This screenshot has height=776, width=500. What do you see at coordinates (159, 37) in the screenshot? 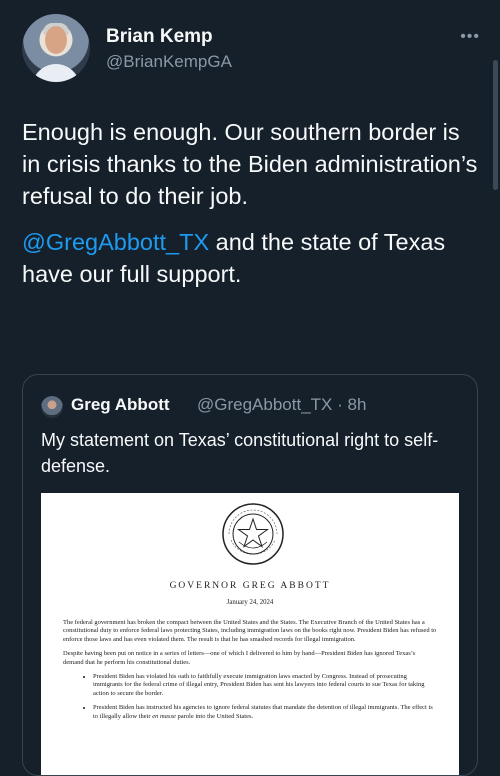
I see `author-name: Brian Kemp` at bounding box center [159, 37].